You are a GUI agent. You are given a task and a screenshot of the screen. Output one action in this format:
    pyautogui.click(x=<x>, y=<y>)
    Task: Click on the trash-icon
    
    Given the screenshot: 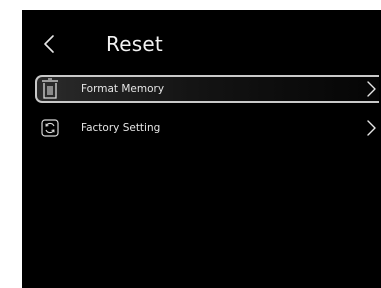 What is the action you would take?
    pyautogui.click(x=50, y=88)
    